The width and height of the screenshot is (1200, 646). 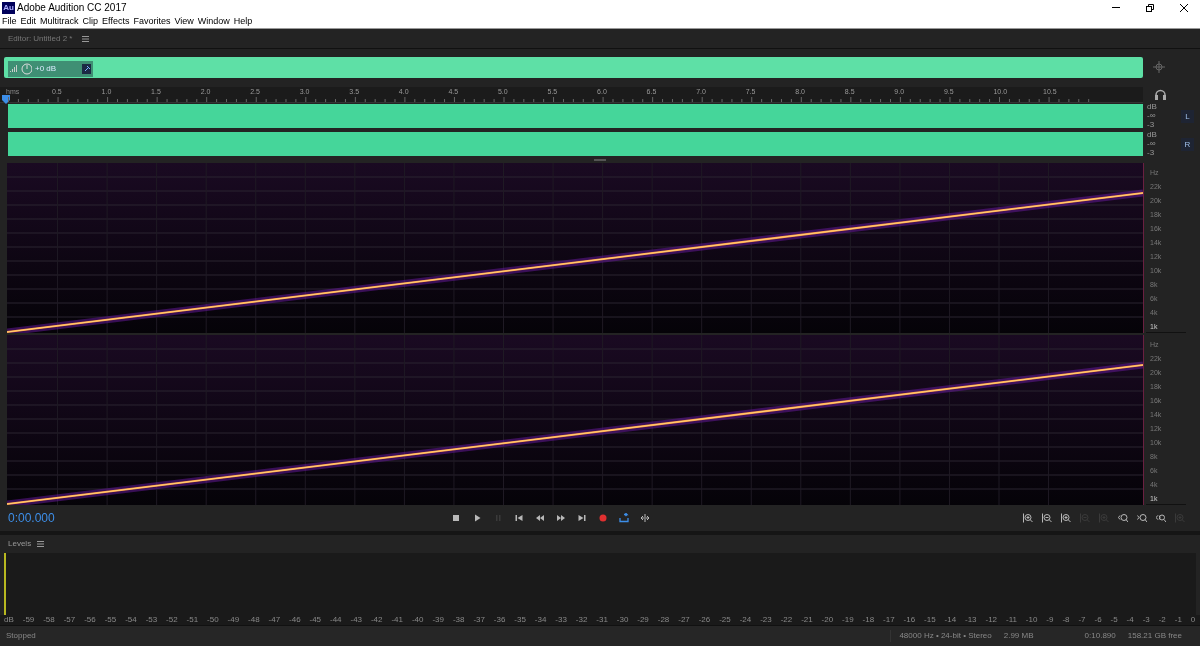 What do you see at coordinates (1187, 116) in the screenshot?
I see `channel-toggle: L` at bounding box center [1187, 116].